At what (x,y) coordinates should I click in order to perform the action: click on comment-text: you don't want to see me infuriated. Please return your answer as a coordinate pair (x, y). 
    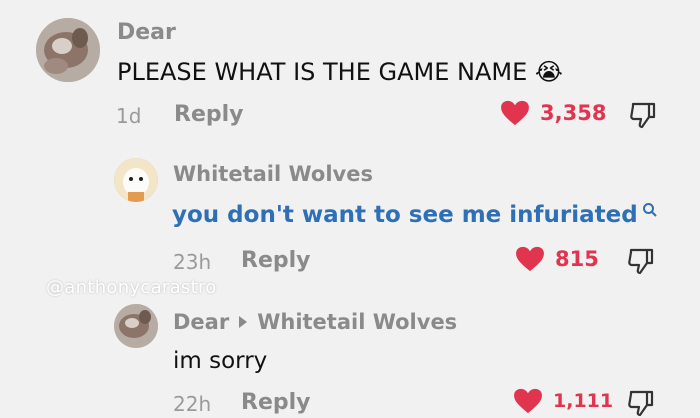
    Looking at the image, I should click on (415, 215).